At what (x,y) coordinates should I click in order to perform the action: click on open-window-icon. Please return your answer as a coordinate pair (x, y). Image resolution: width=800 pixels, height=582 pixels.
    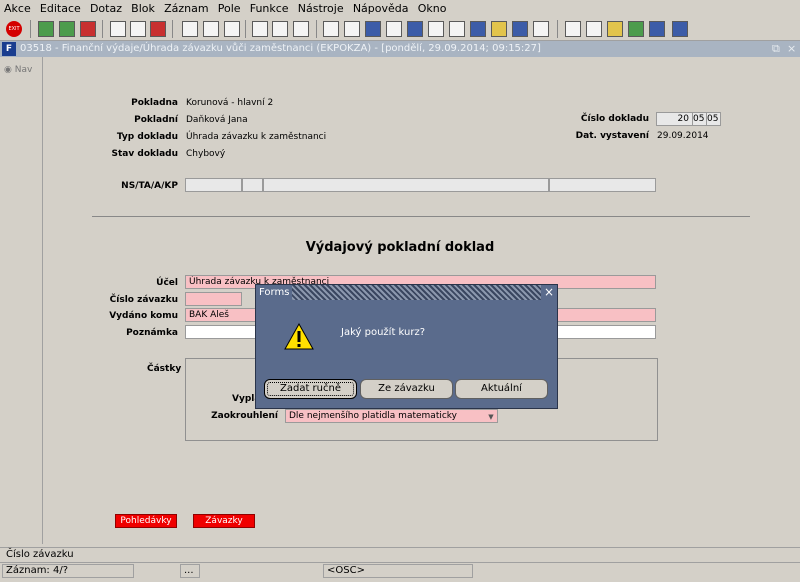
    Looking at the image, I should click on (478, 29).